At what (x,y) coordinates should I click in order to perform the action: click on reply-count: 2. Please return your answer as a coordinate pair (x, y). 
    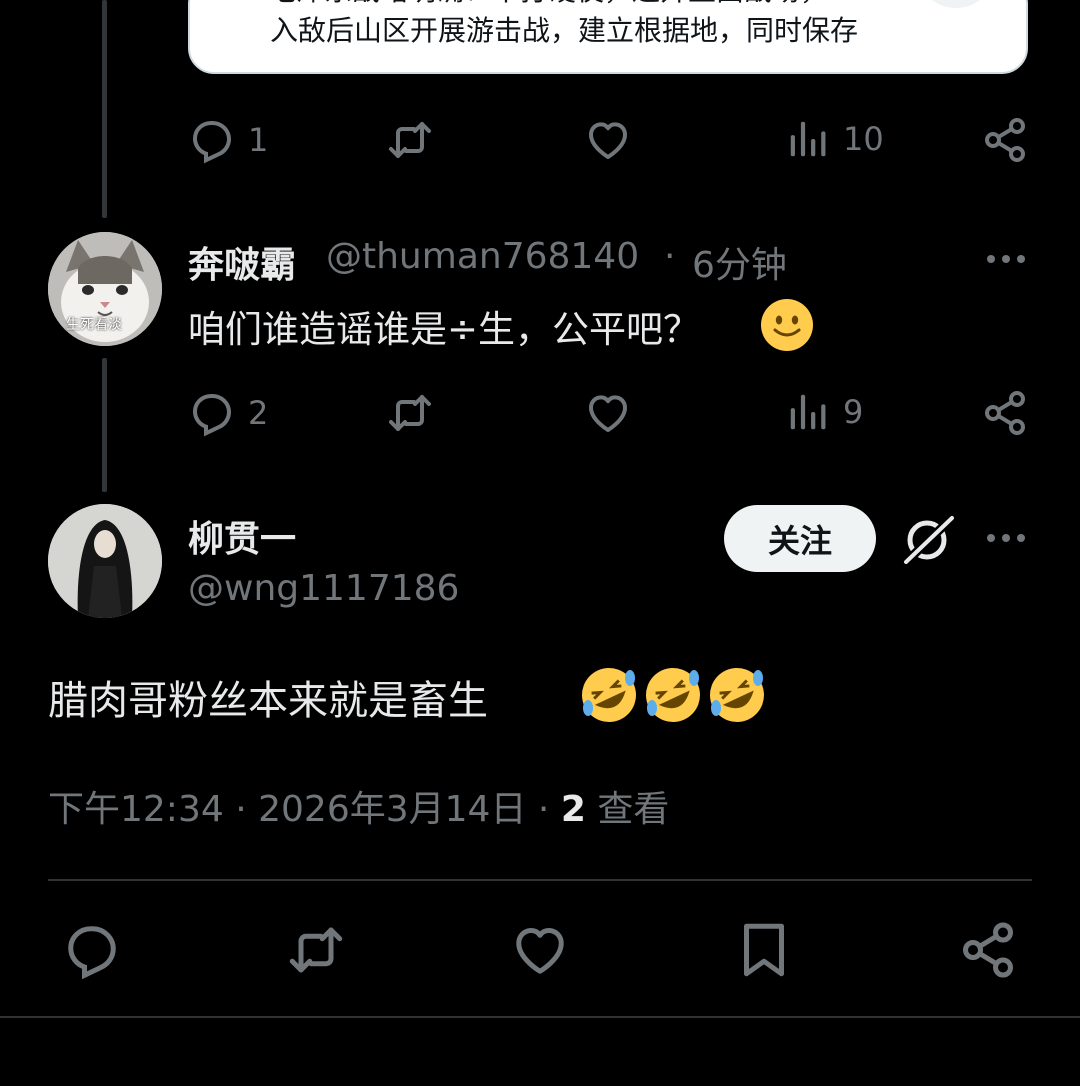
    Looking at the image, I should click on (258, 413).